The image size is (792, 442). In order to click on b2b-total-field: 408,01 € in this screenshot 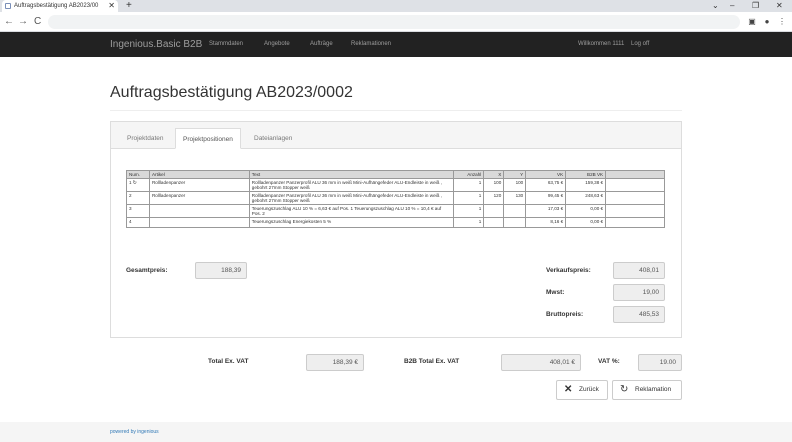, I will do `click(541, 362)`.